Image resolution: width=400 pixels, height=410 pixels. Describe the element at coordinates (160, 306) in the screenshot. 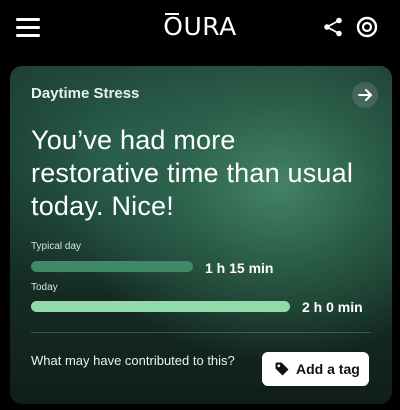

I see `bar-today` at that location.